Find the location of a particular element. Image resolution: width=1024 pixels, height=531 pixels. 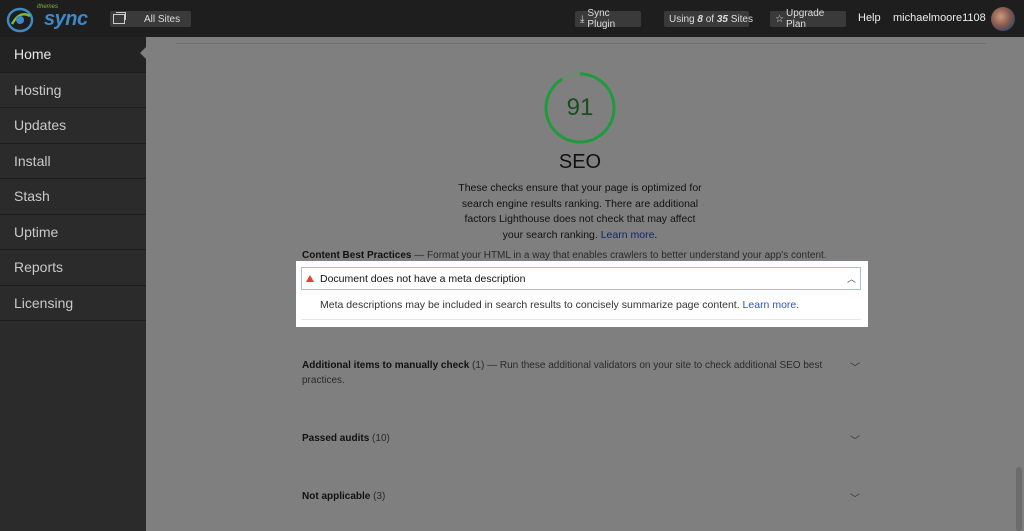

download-icon: ⤓ is located at coordinates (582, 19).